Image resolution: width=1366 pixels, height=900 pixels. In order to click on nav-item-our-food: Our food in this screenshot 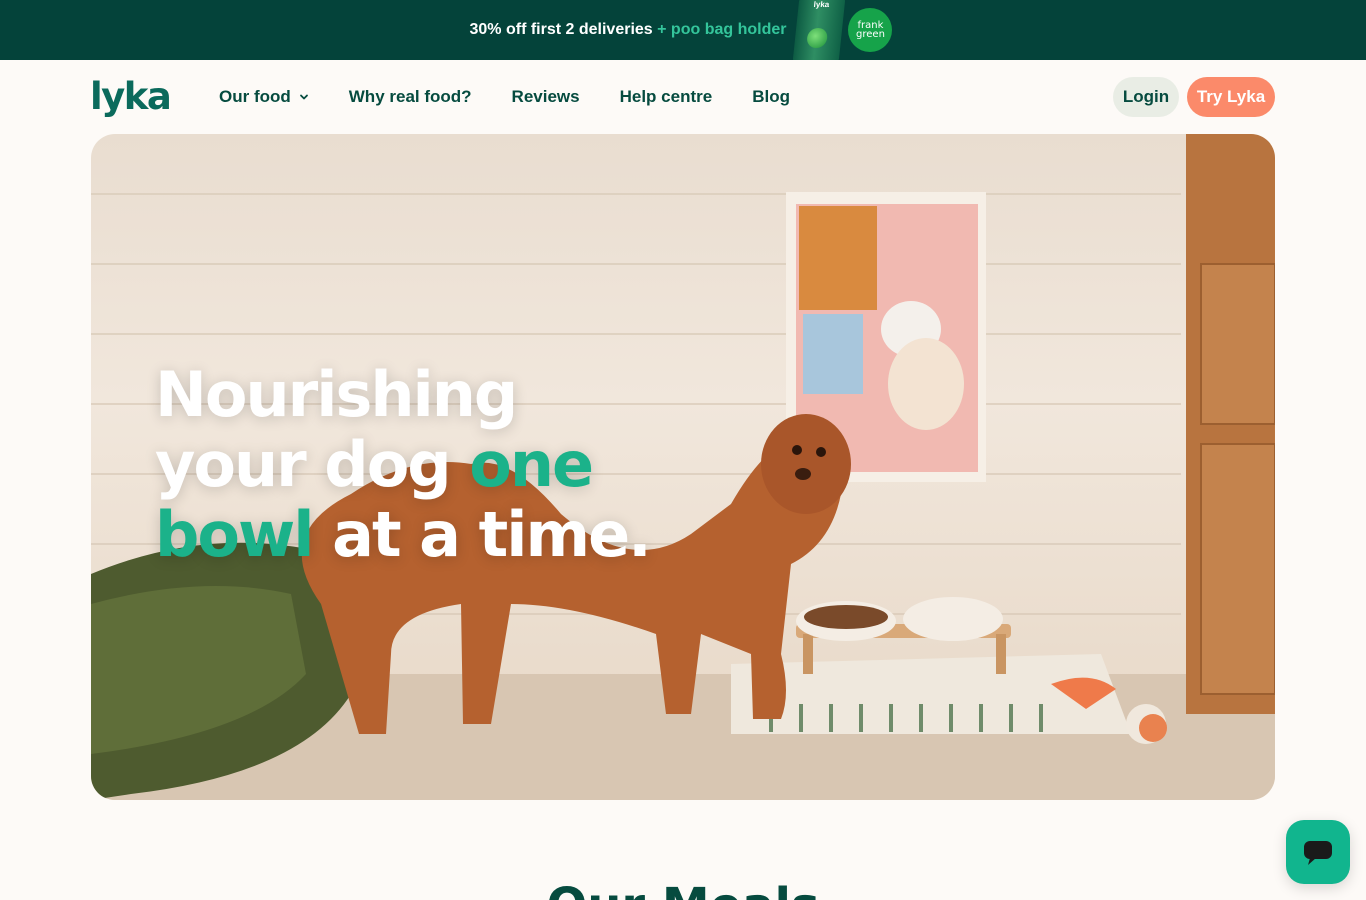, I will do `click(264, 97)`.